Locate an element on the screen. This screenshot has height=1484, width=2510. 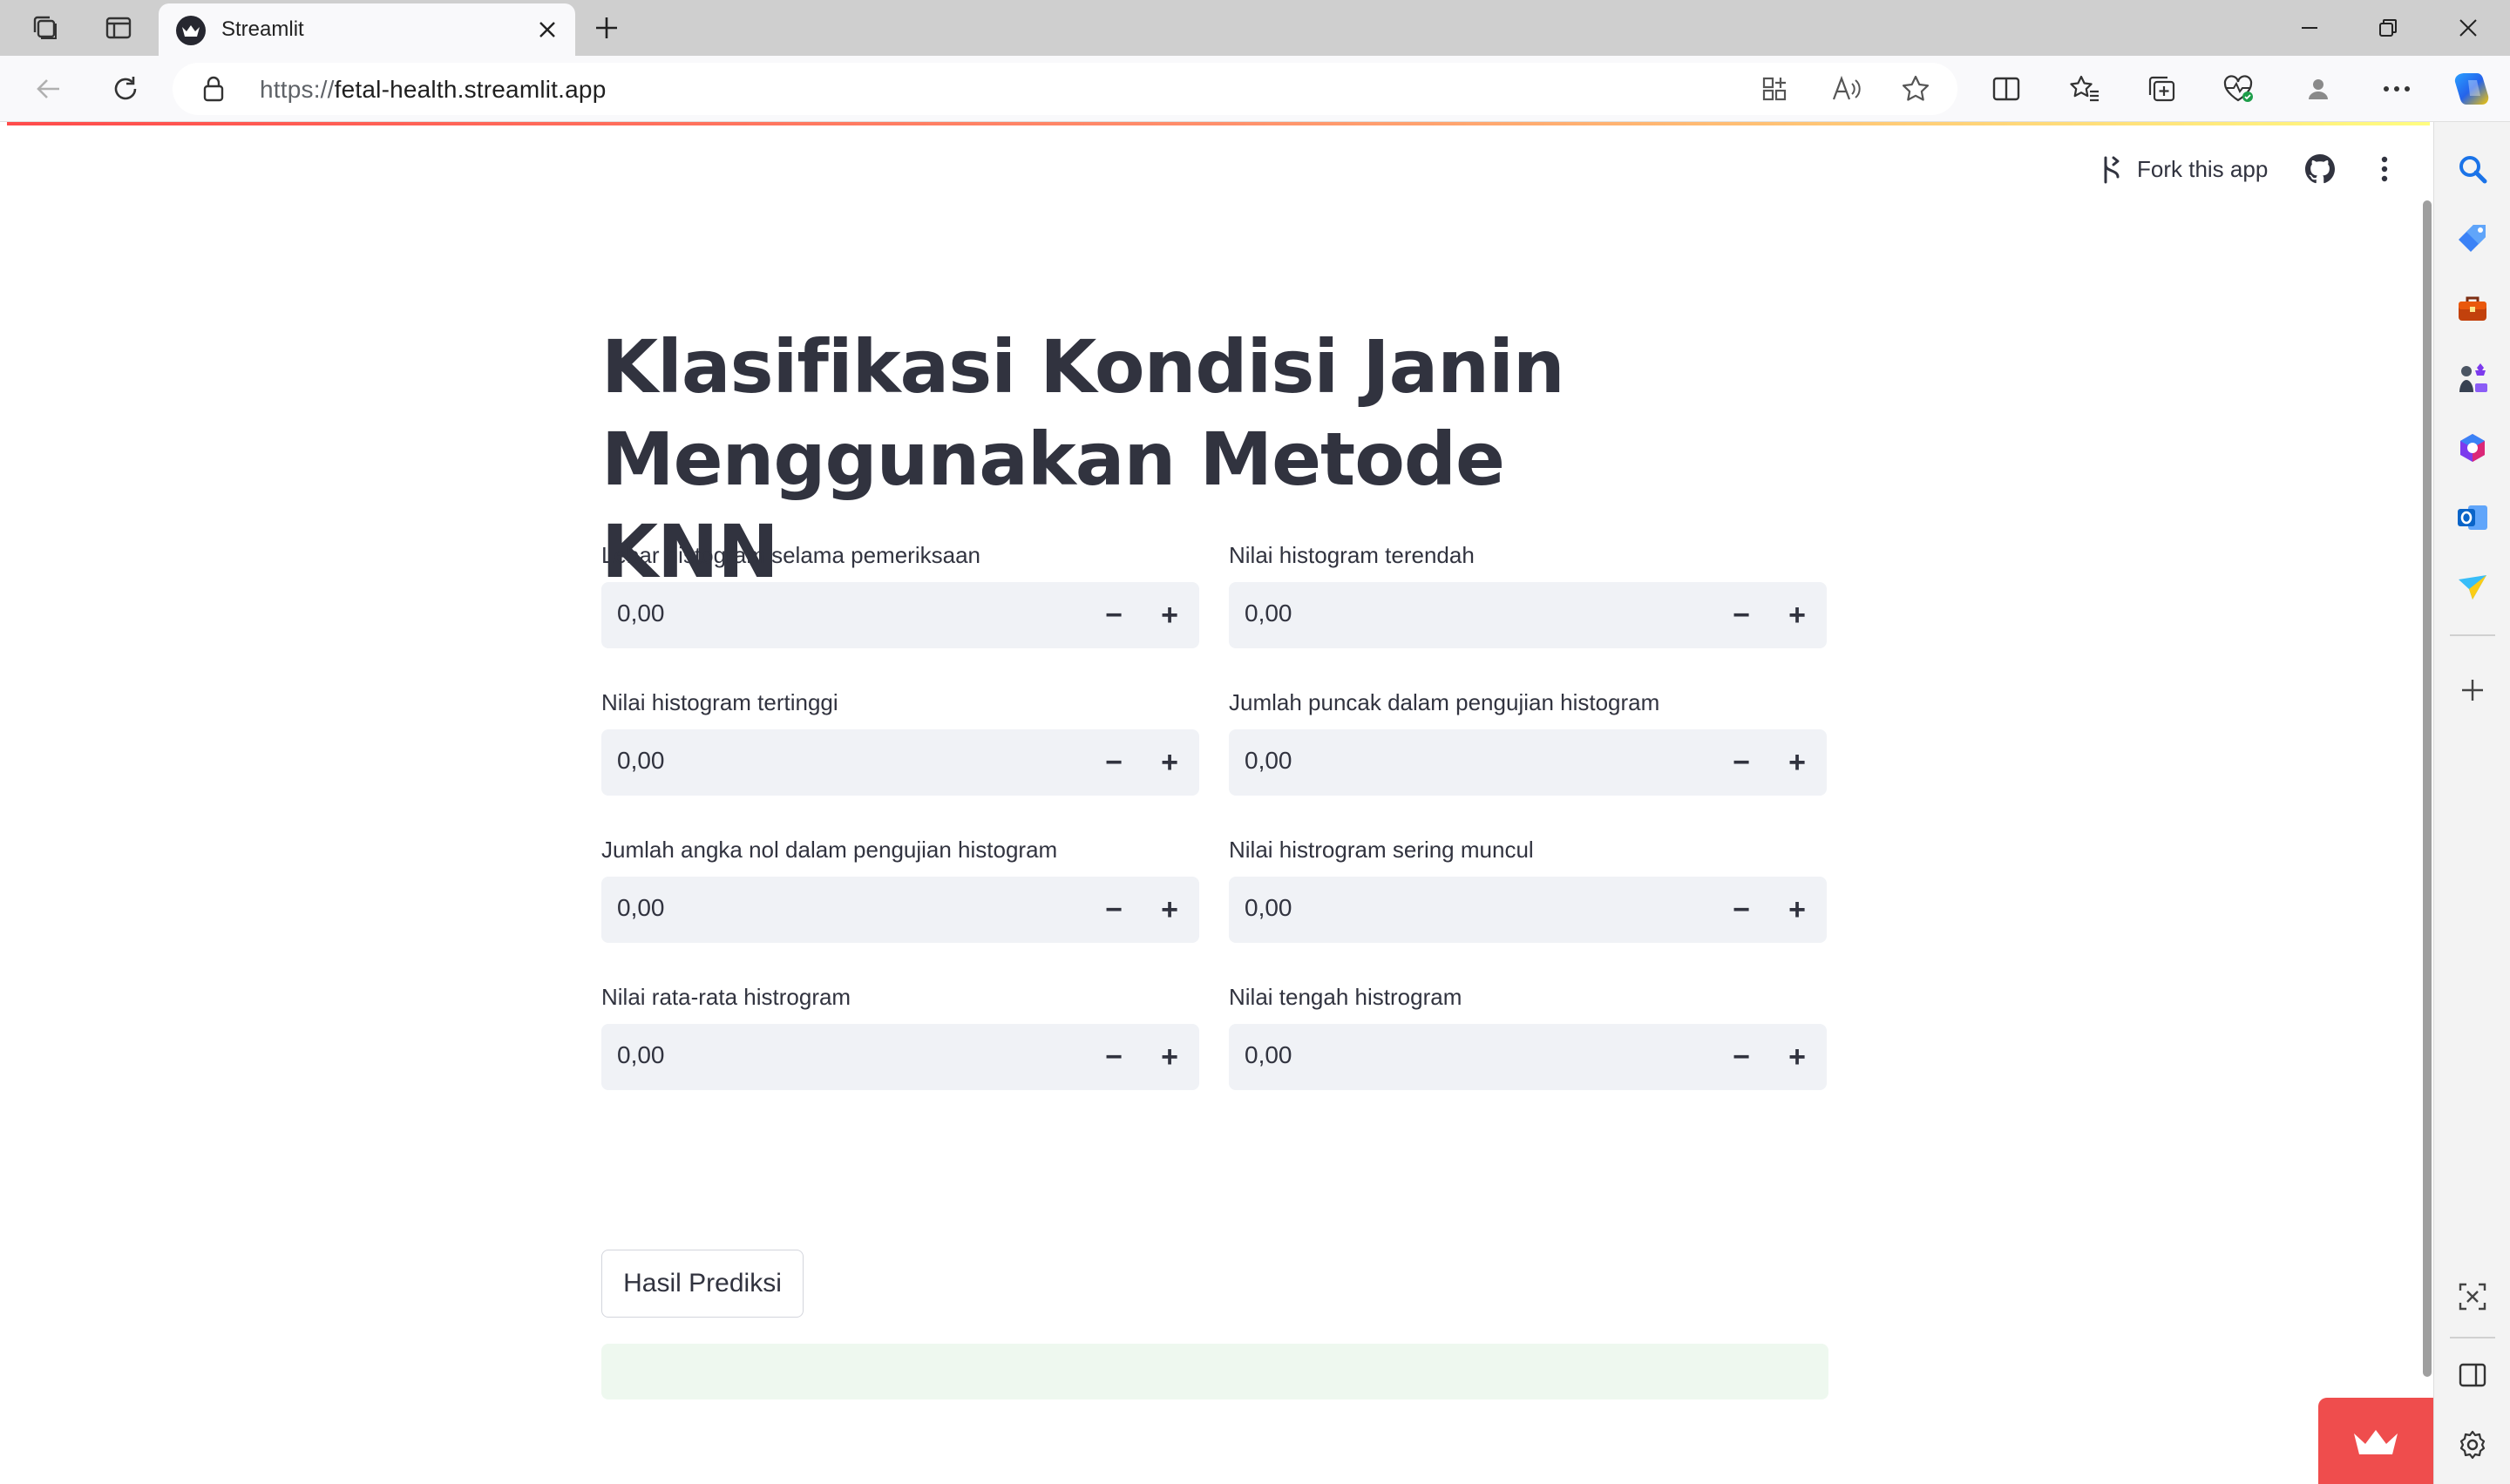
streamlit-crown-icon is located at coordinates (2376, 1441).